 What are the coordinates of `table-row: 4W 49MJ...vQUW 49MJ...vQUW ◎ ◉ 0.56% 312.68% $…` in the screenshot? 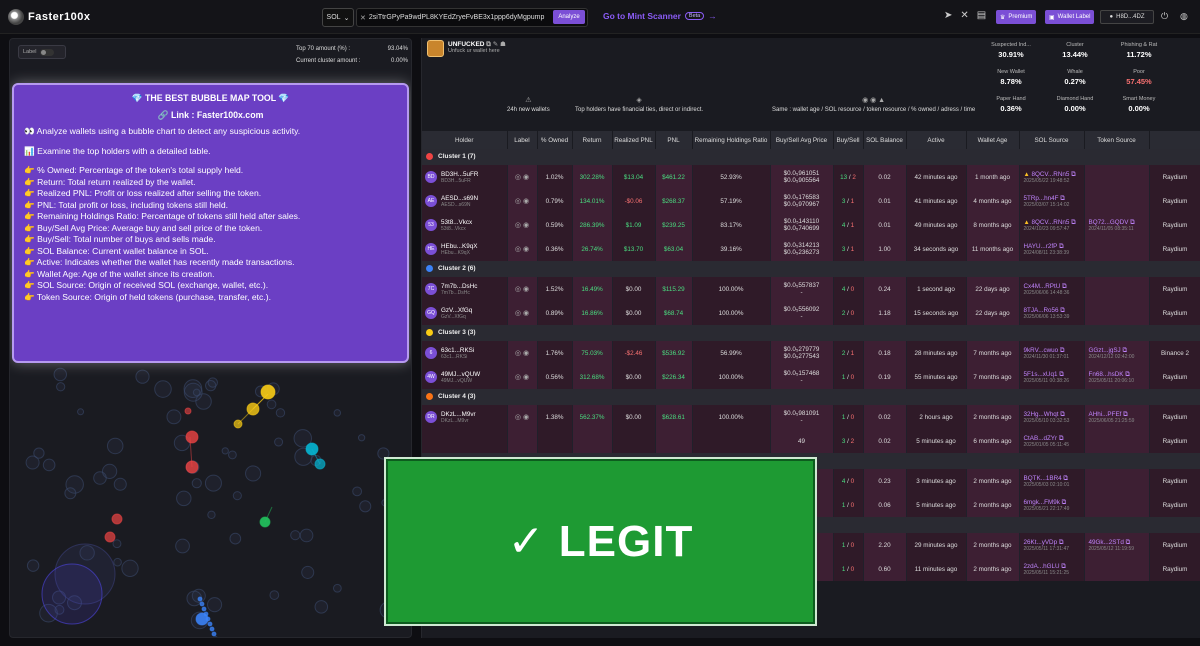 It's located at (811, 377).